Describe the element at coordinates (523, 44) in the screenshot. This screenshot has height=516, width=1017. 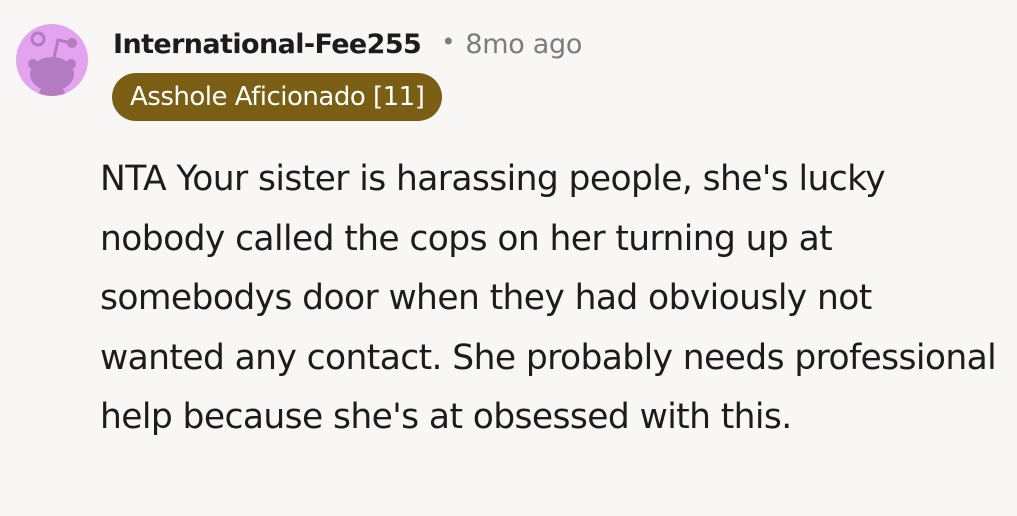
I see `comment-timestamp: 8mo ago` at that location.